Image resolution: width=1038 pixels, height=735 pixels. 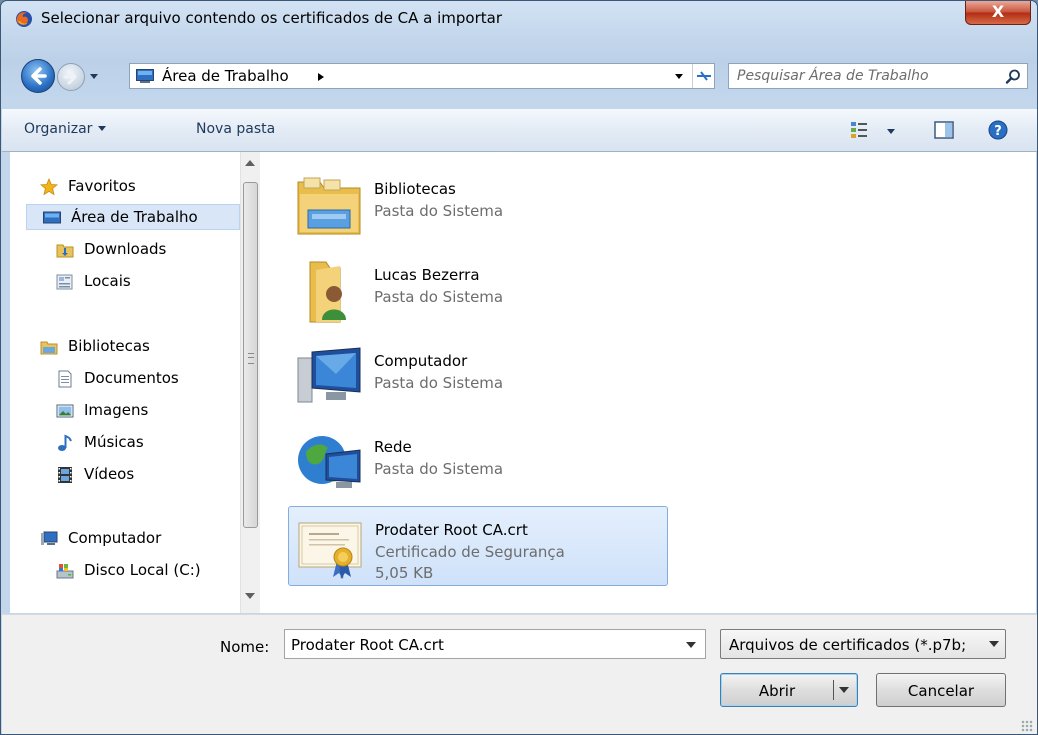 What do you see at coordinates (49, 538) in the screenshot?
I see `computer-icon` at bounding box center [49, 538].